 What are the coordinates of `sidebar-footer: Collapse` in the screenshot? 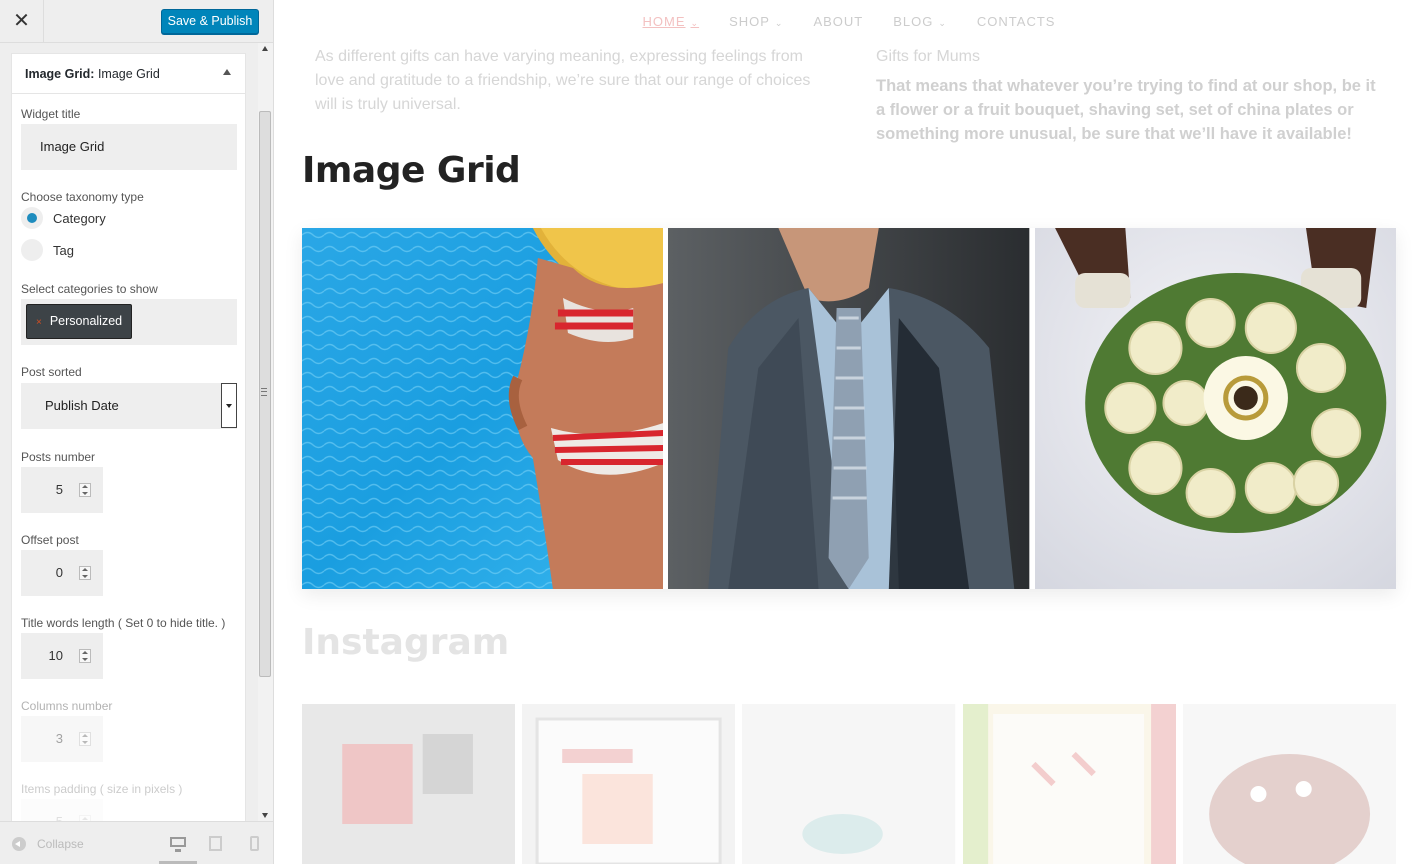 It's located at (136, 842).